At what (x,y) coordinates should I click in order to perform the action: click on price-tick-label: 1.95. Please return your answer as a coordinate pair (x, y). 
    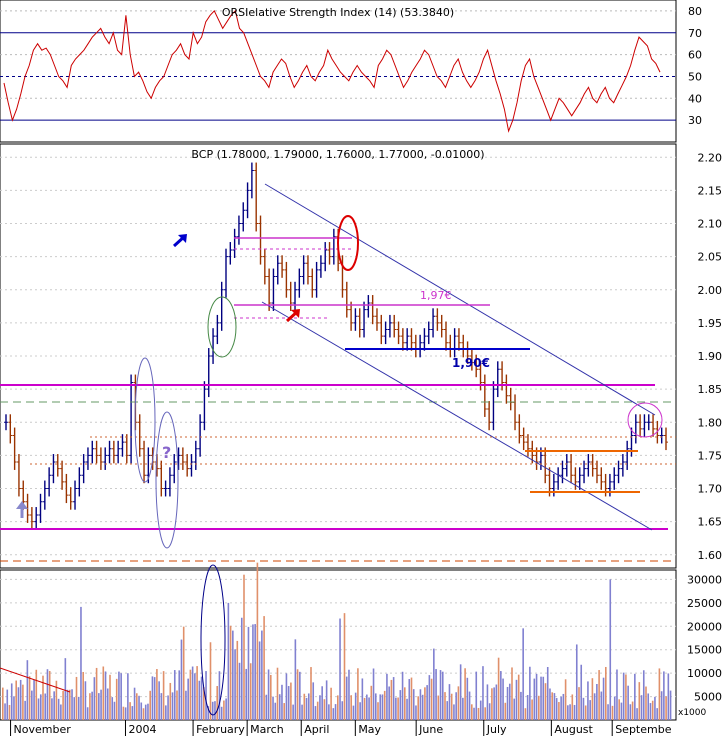
    Looking at the image, I should click on (710, 323).